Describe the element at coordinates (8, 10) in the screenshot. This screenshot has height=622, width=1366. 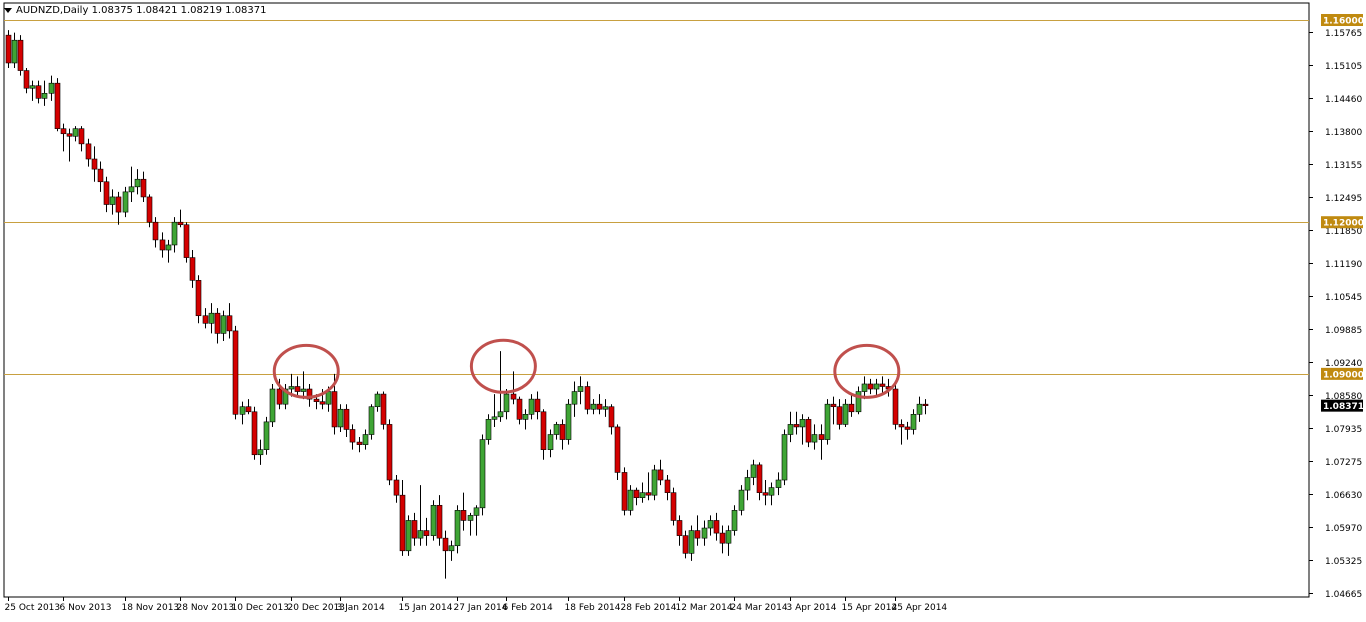
I see `dropdown-triangle-icon` at that location.